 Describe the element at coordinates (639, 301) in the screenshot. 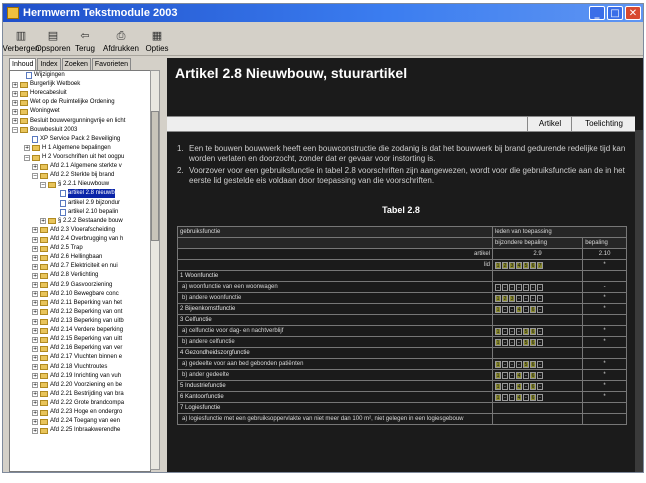

I see `content-scrollbar` at that location.